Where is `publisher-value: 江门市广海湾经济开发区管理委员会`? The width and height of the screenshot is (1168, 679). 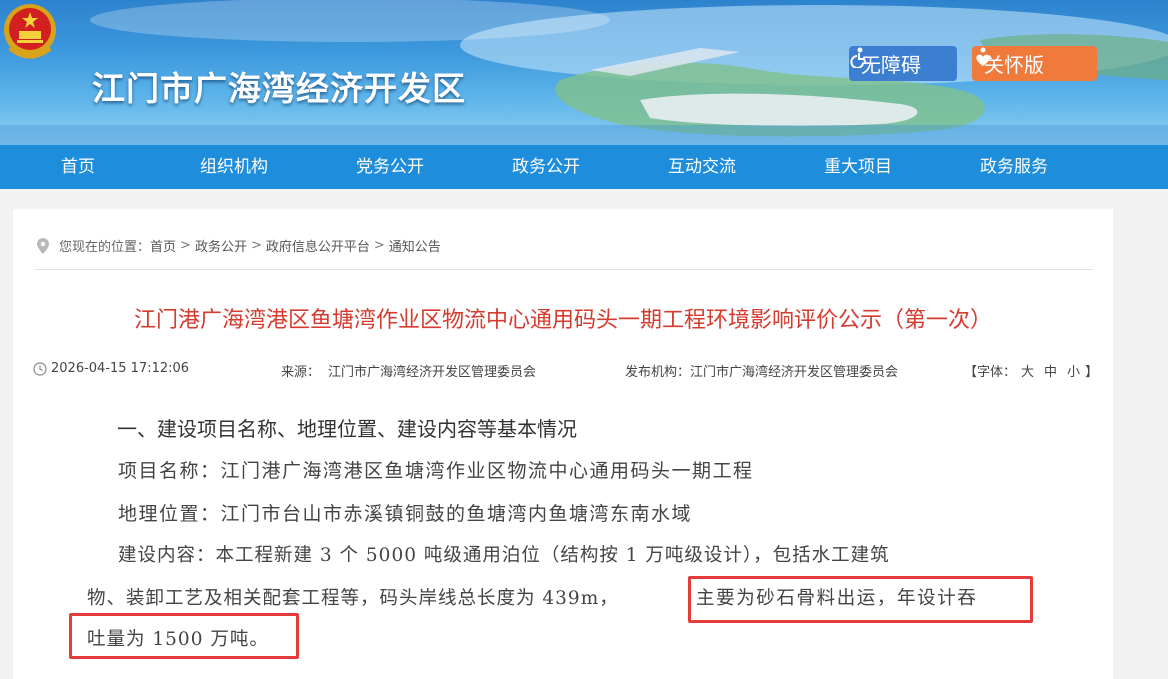
publisher-value: 江门市广海湾经济开发区管理委员会 is located at coordinates (794, 372).